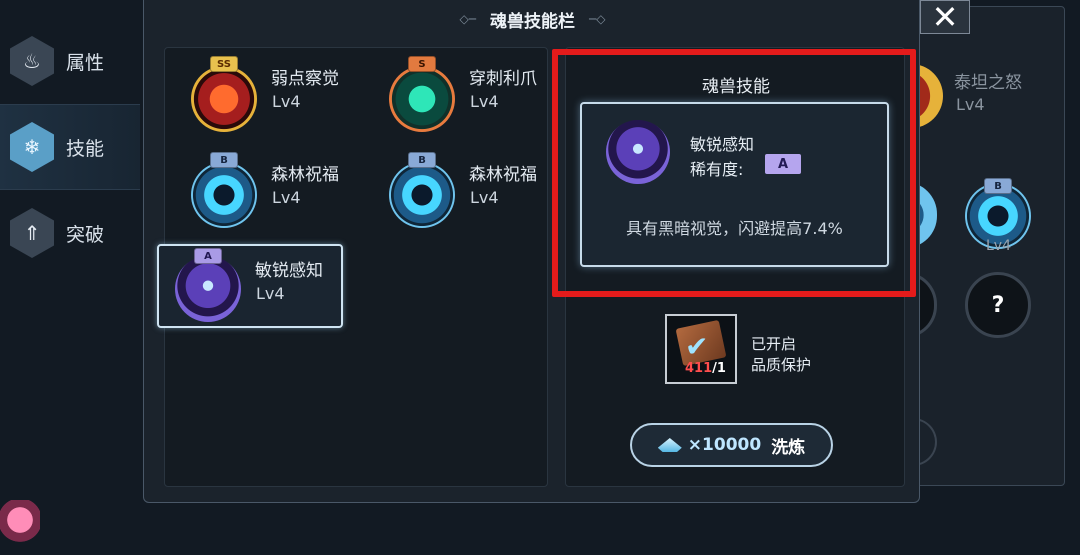 The image size is (1080, 555). What do you see at coordinates (32, 233) in the screenshot?
I see `arrow-up-icon: ⇑` at bounding box center [32, 233].